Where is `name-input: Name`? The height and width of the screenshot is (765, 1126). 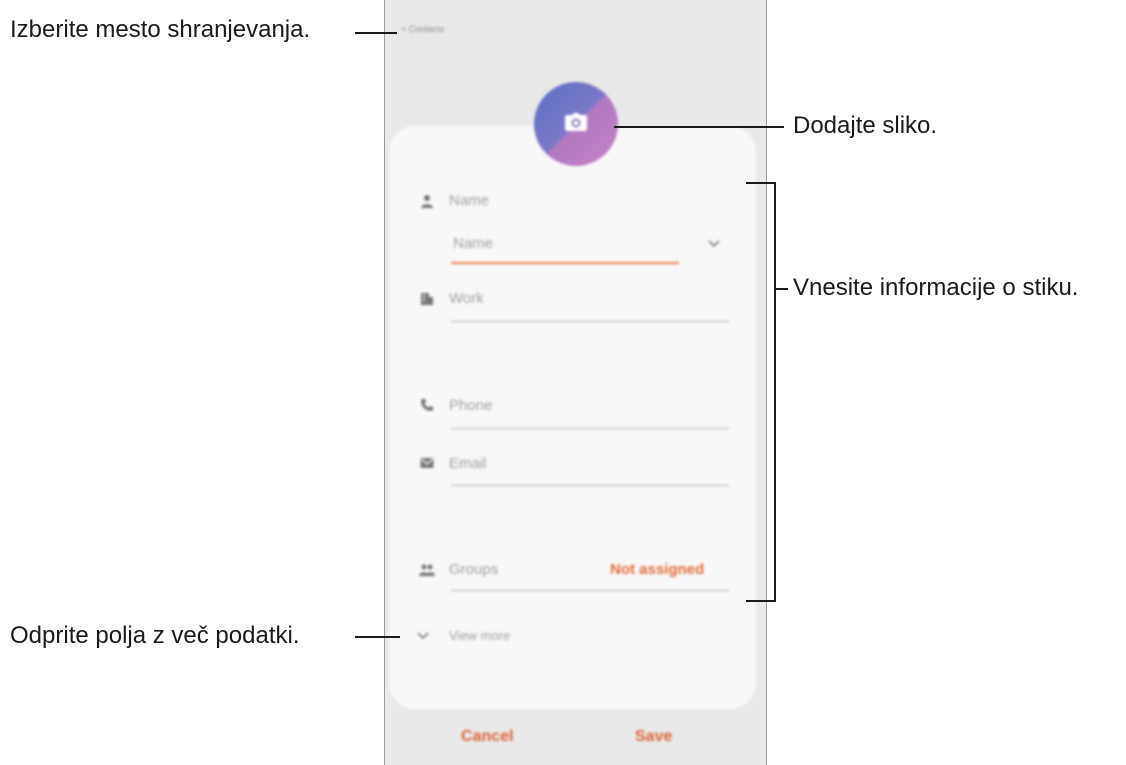 name-input: Name is located at coordinates (473, 243).